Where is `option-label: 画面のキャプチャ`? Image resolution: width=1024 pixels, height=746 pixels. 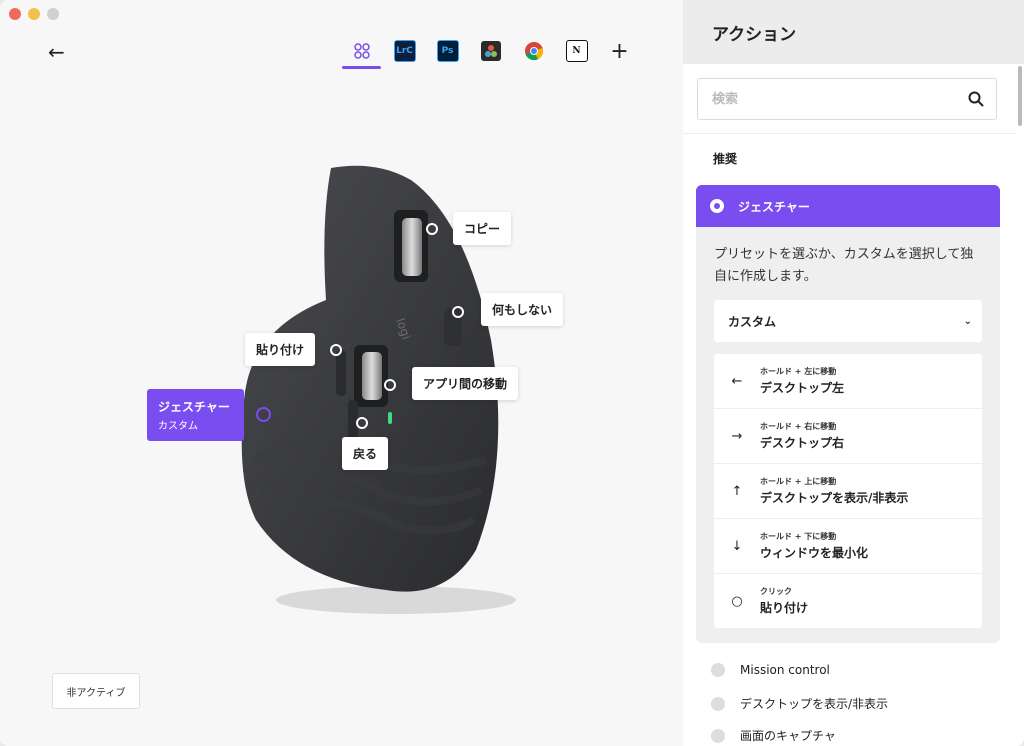
option-label: 画面のキャプチャ is located at coordinates (788, 736).